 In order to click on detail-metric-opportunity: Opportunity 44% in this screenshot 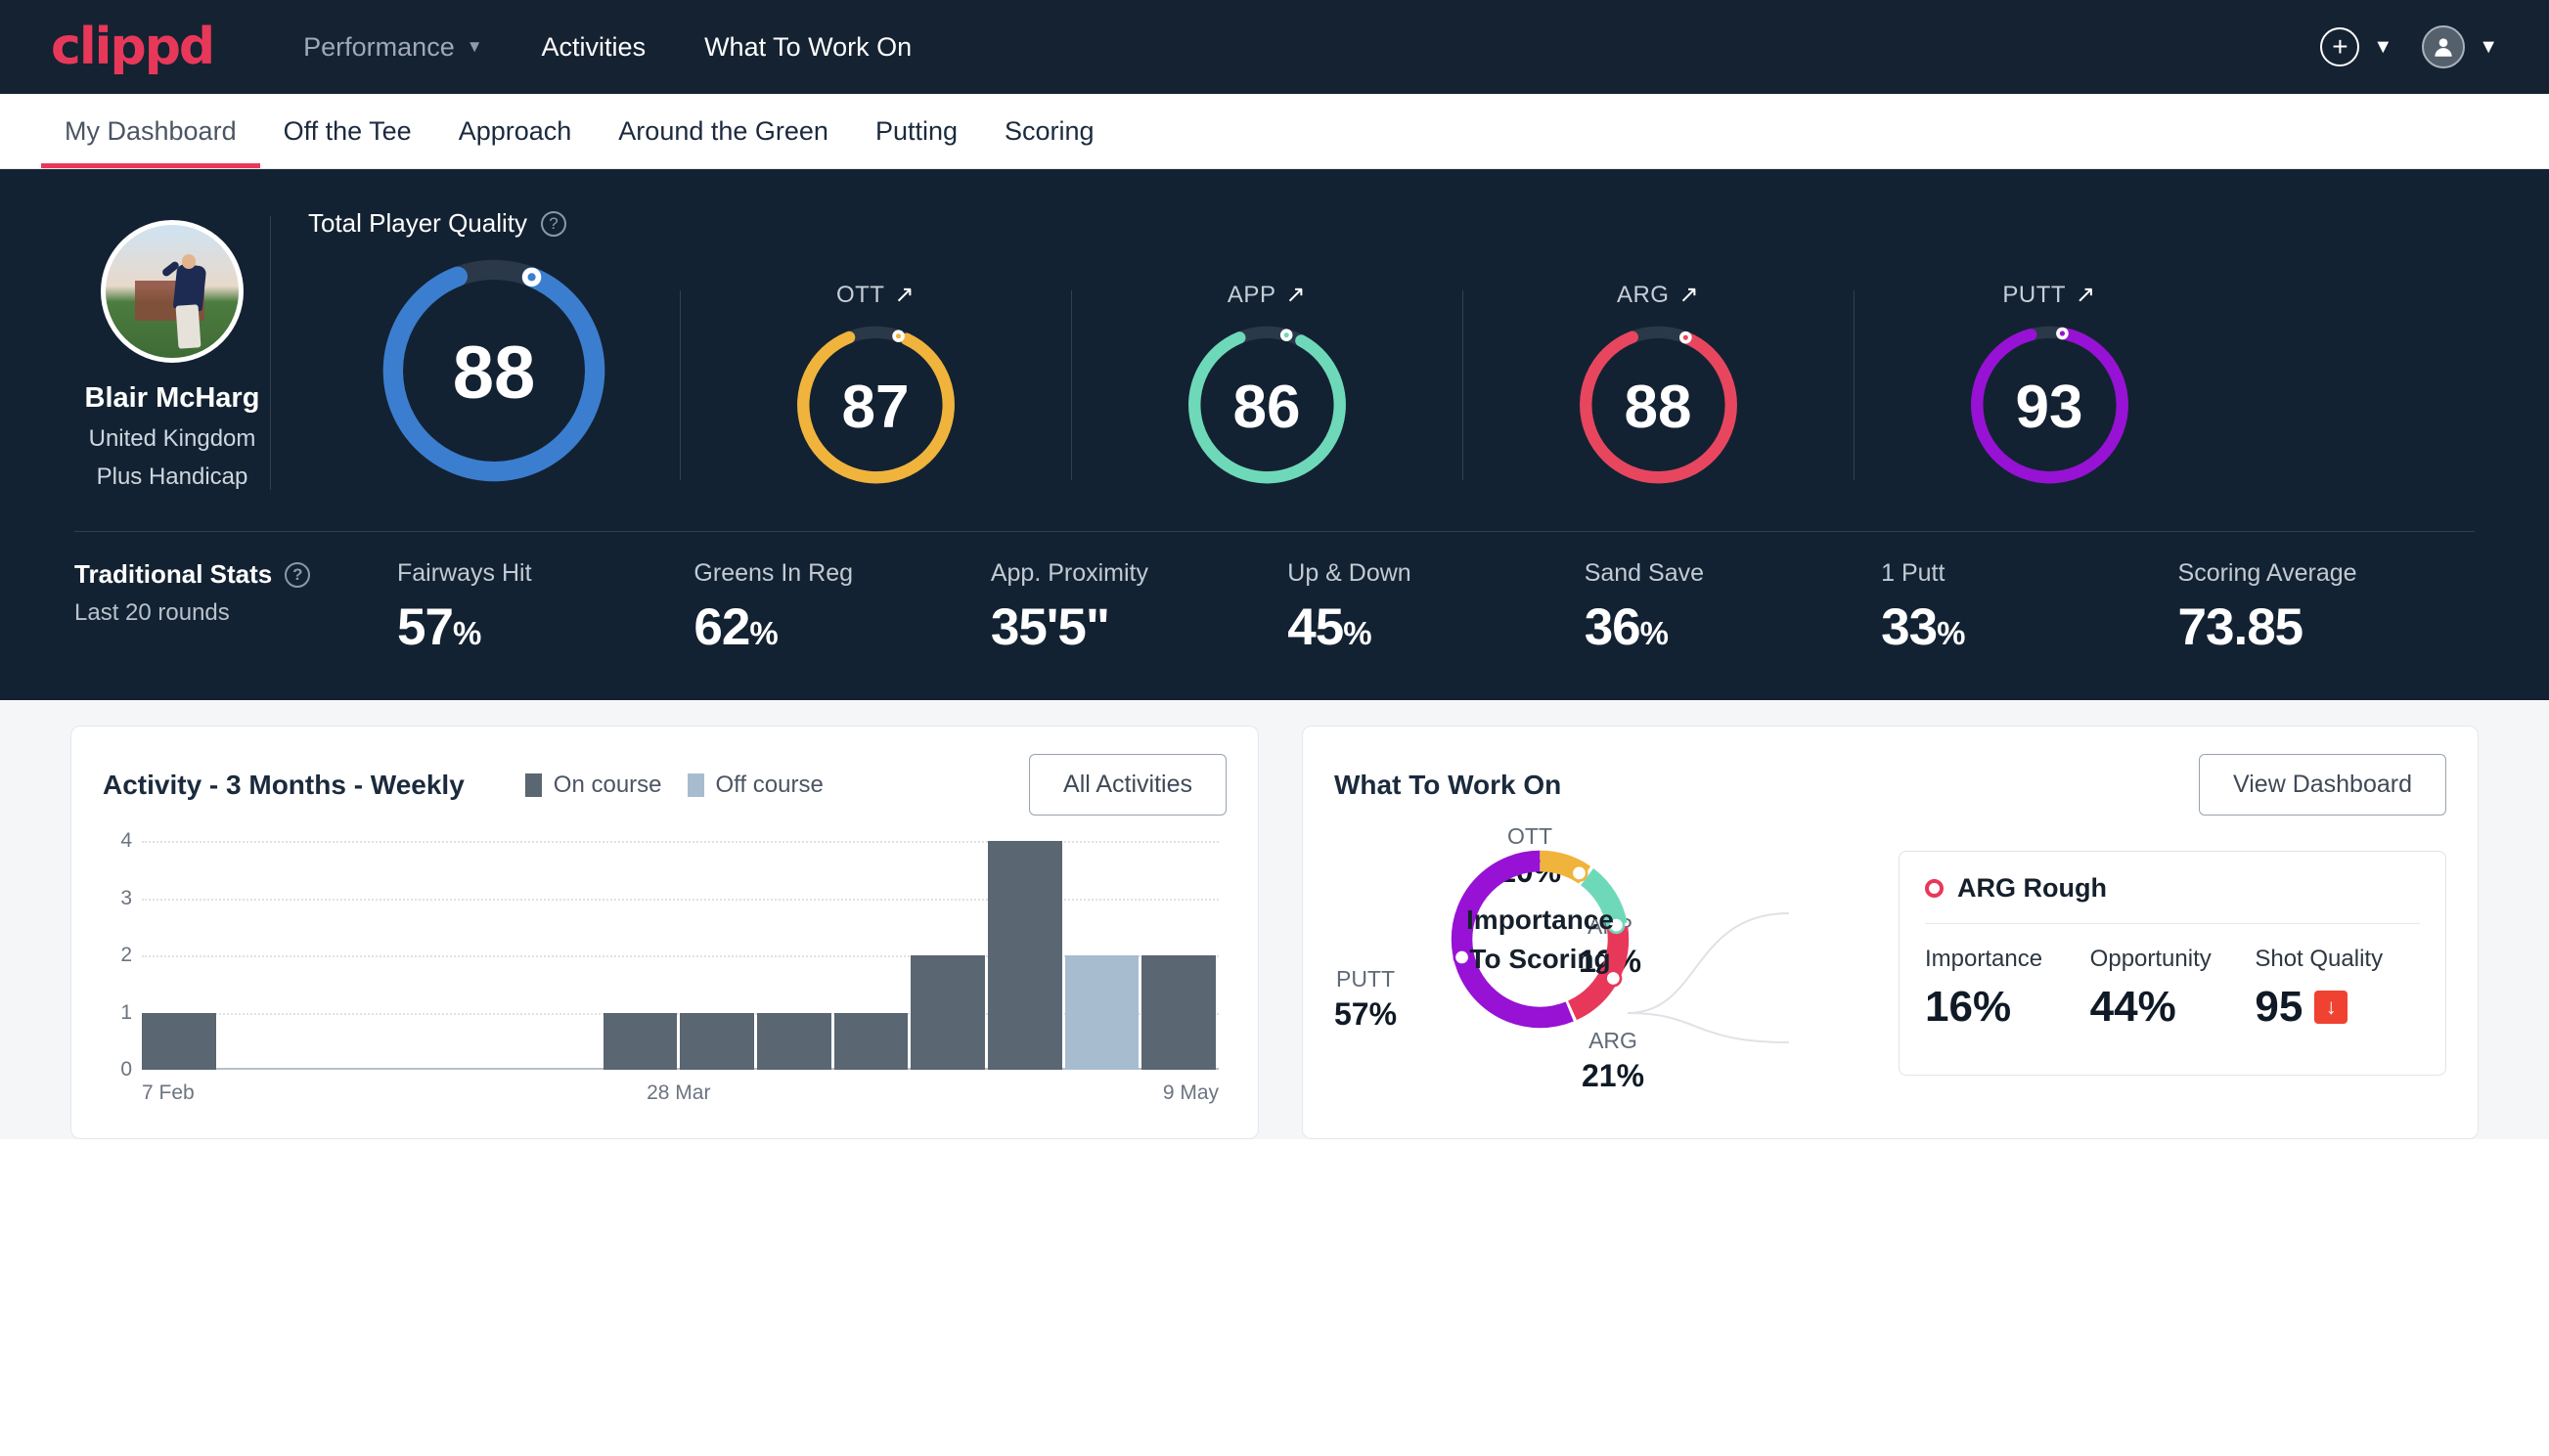, I will do `click(2173, 989)`.